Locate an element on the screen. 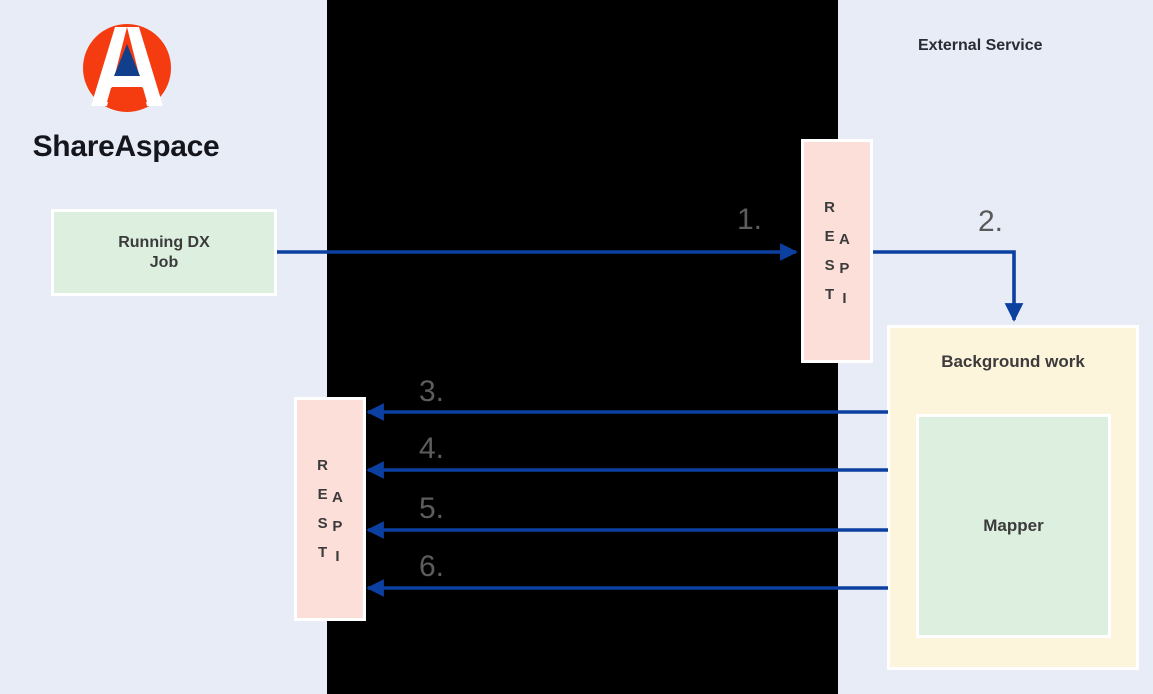  brand-logo: ShareAspace is located at coordinates (126, 90).